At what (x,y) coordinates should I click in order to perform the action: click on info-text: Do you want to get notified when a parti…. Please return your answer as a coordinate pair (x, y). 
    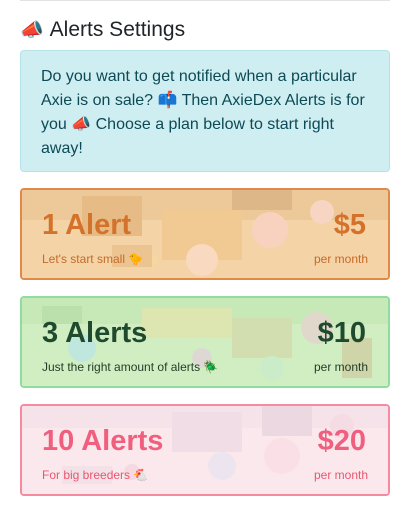
    Looking at the image, I should click on (203, 112).